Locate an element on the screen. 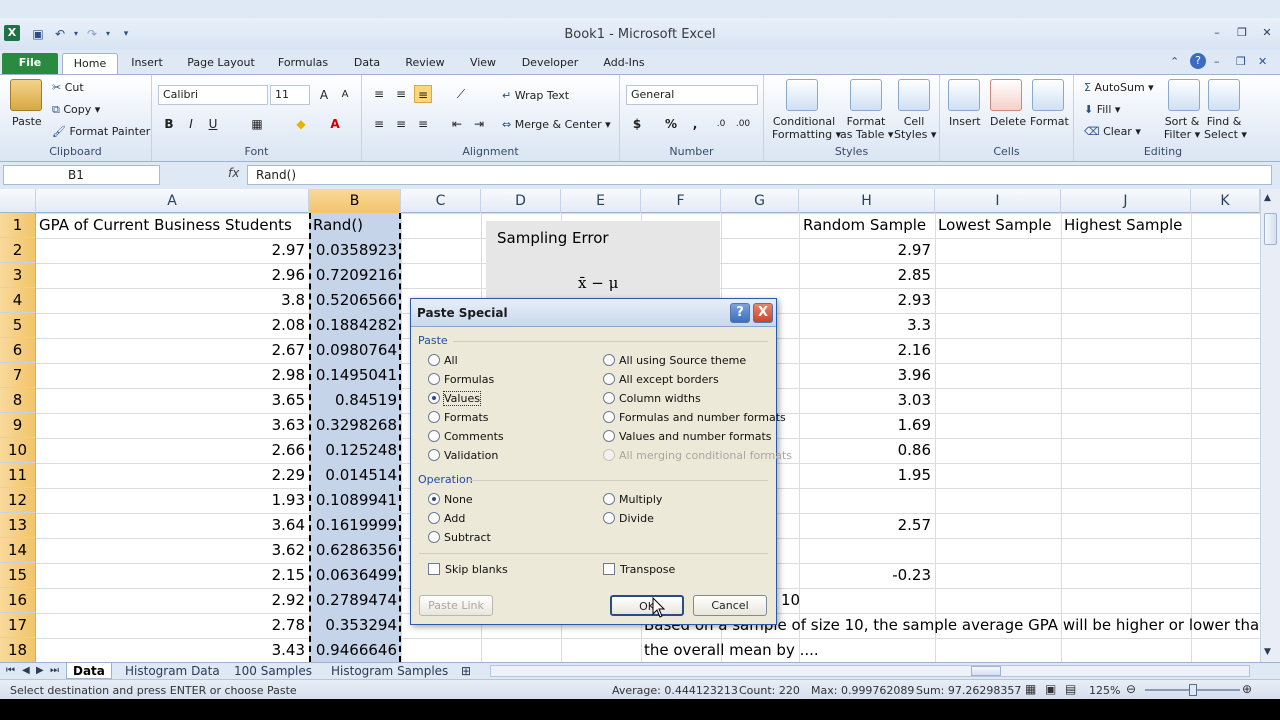 The image size is (1280, 720). cell-b-value: 0.353294 is located at coordinates (355, 625).